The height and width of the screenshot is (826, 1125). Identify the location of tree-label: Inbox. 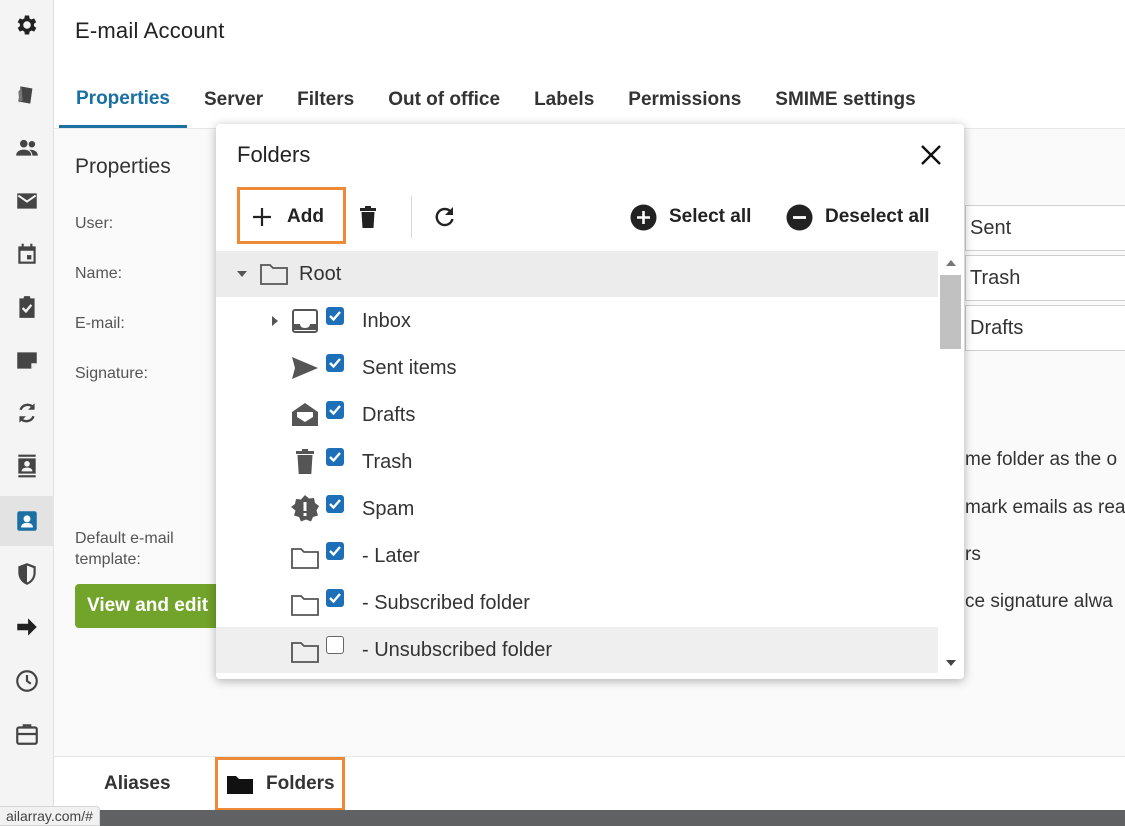
(386, 320).